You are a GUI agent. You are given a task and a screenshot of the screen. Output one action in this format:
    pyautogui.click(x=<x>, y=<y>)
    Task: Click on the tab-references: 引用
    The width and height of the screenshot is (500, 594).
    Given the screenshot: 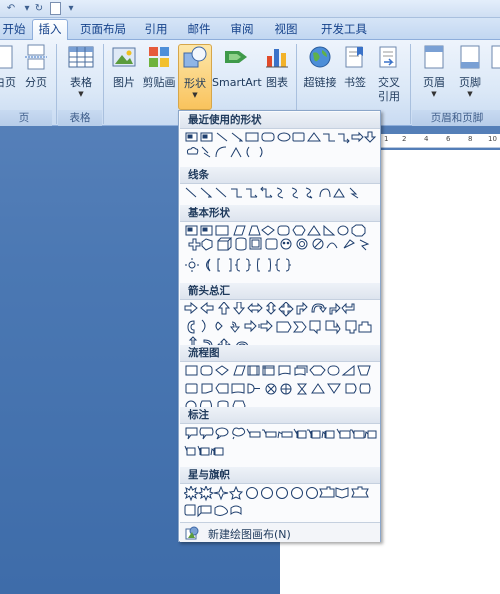 What is the action you would take?
    pyautogui.click(x=156, y=30)
    